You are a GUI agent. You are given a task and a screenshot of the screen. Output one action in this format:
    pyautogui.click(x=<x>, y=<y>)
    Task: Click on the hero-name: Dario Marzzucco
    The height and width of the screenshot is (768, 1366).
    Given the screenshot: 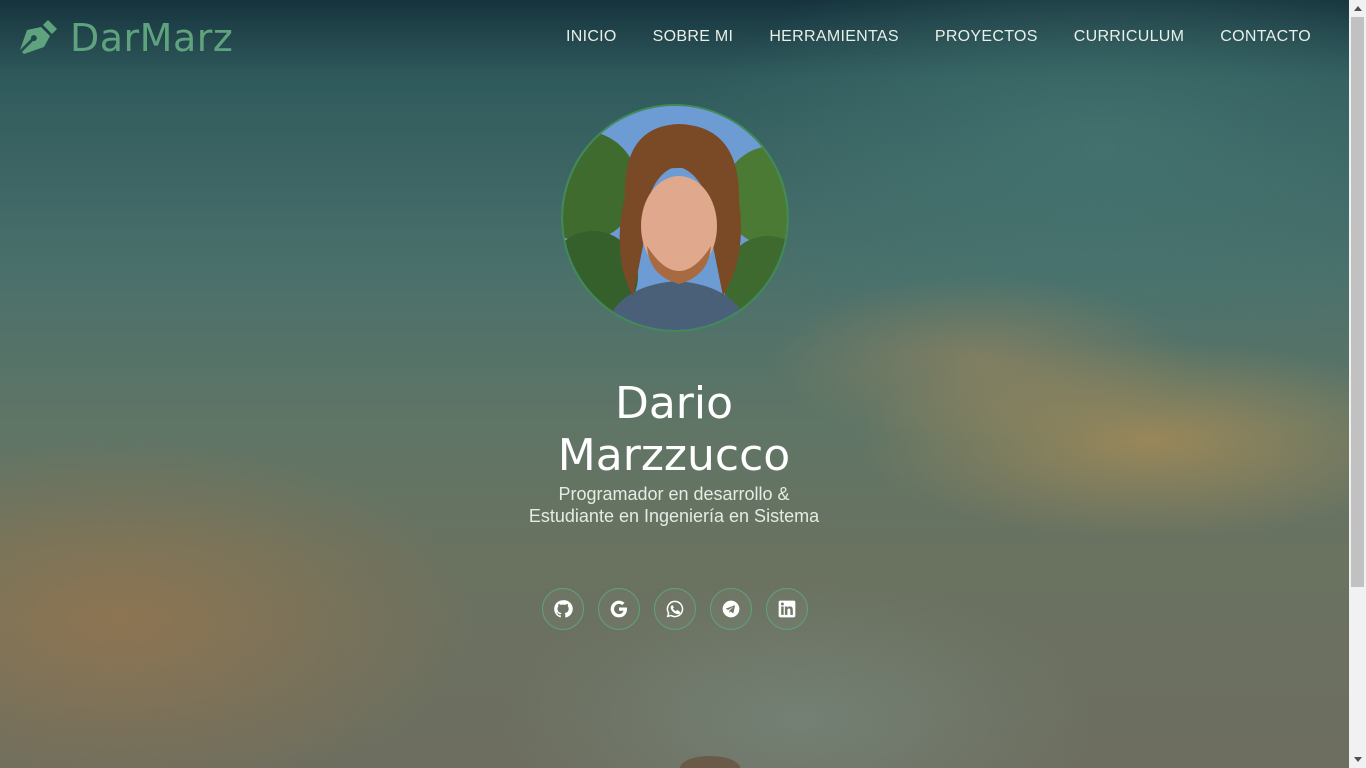 What is the action you would take?
    pyautogui.click(x=674, y=430)
    